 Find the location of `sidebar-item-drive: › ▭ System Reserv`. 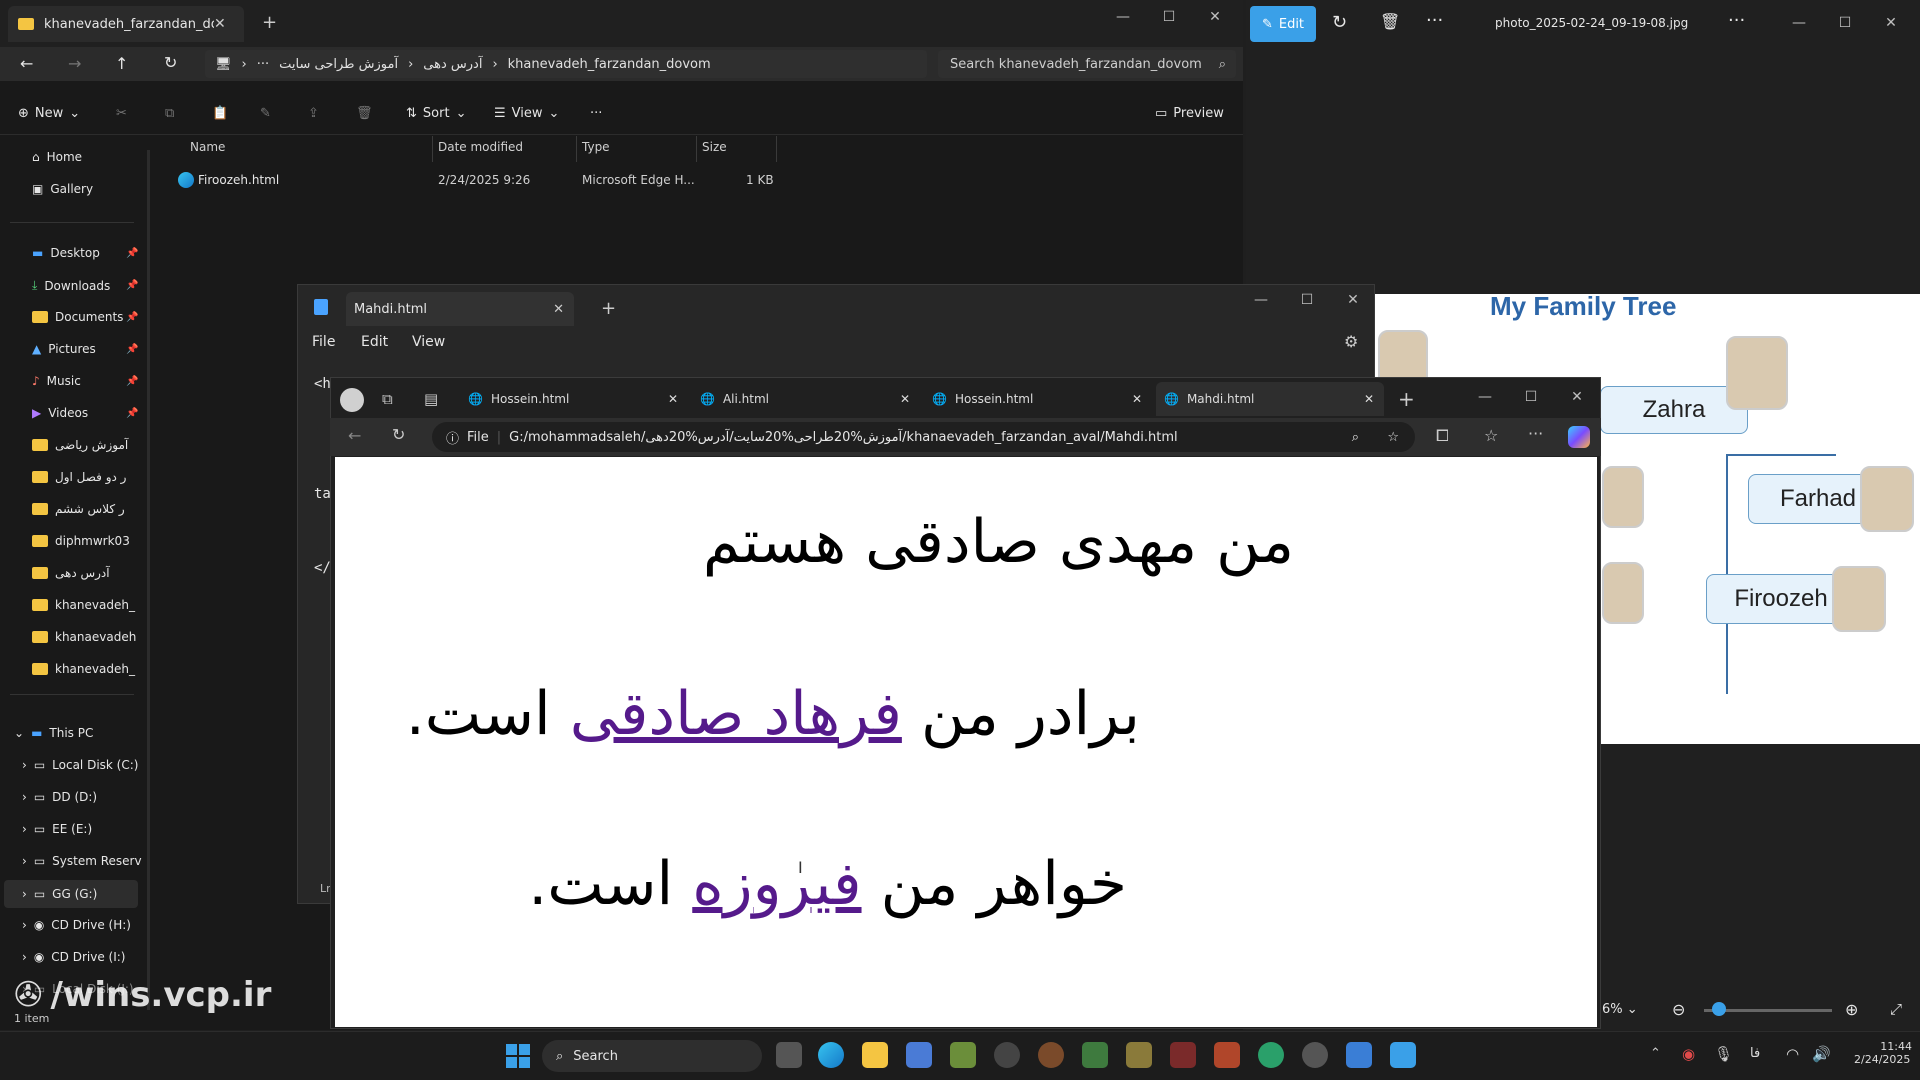

sidebar-item-drive: › ▭ System Reserv is located at coordinates (82, 861).